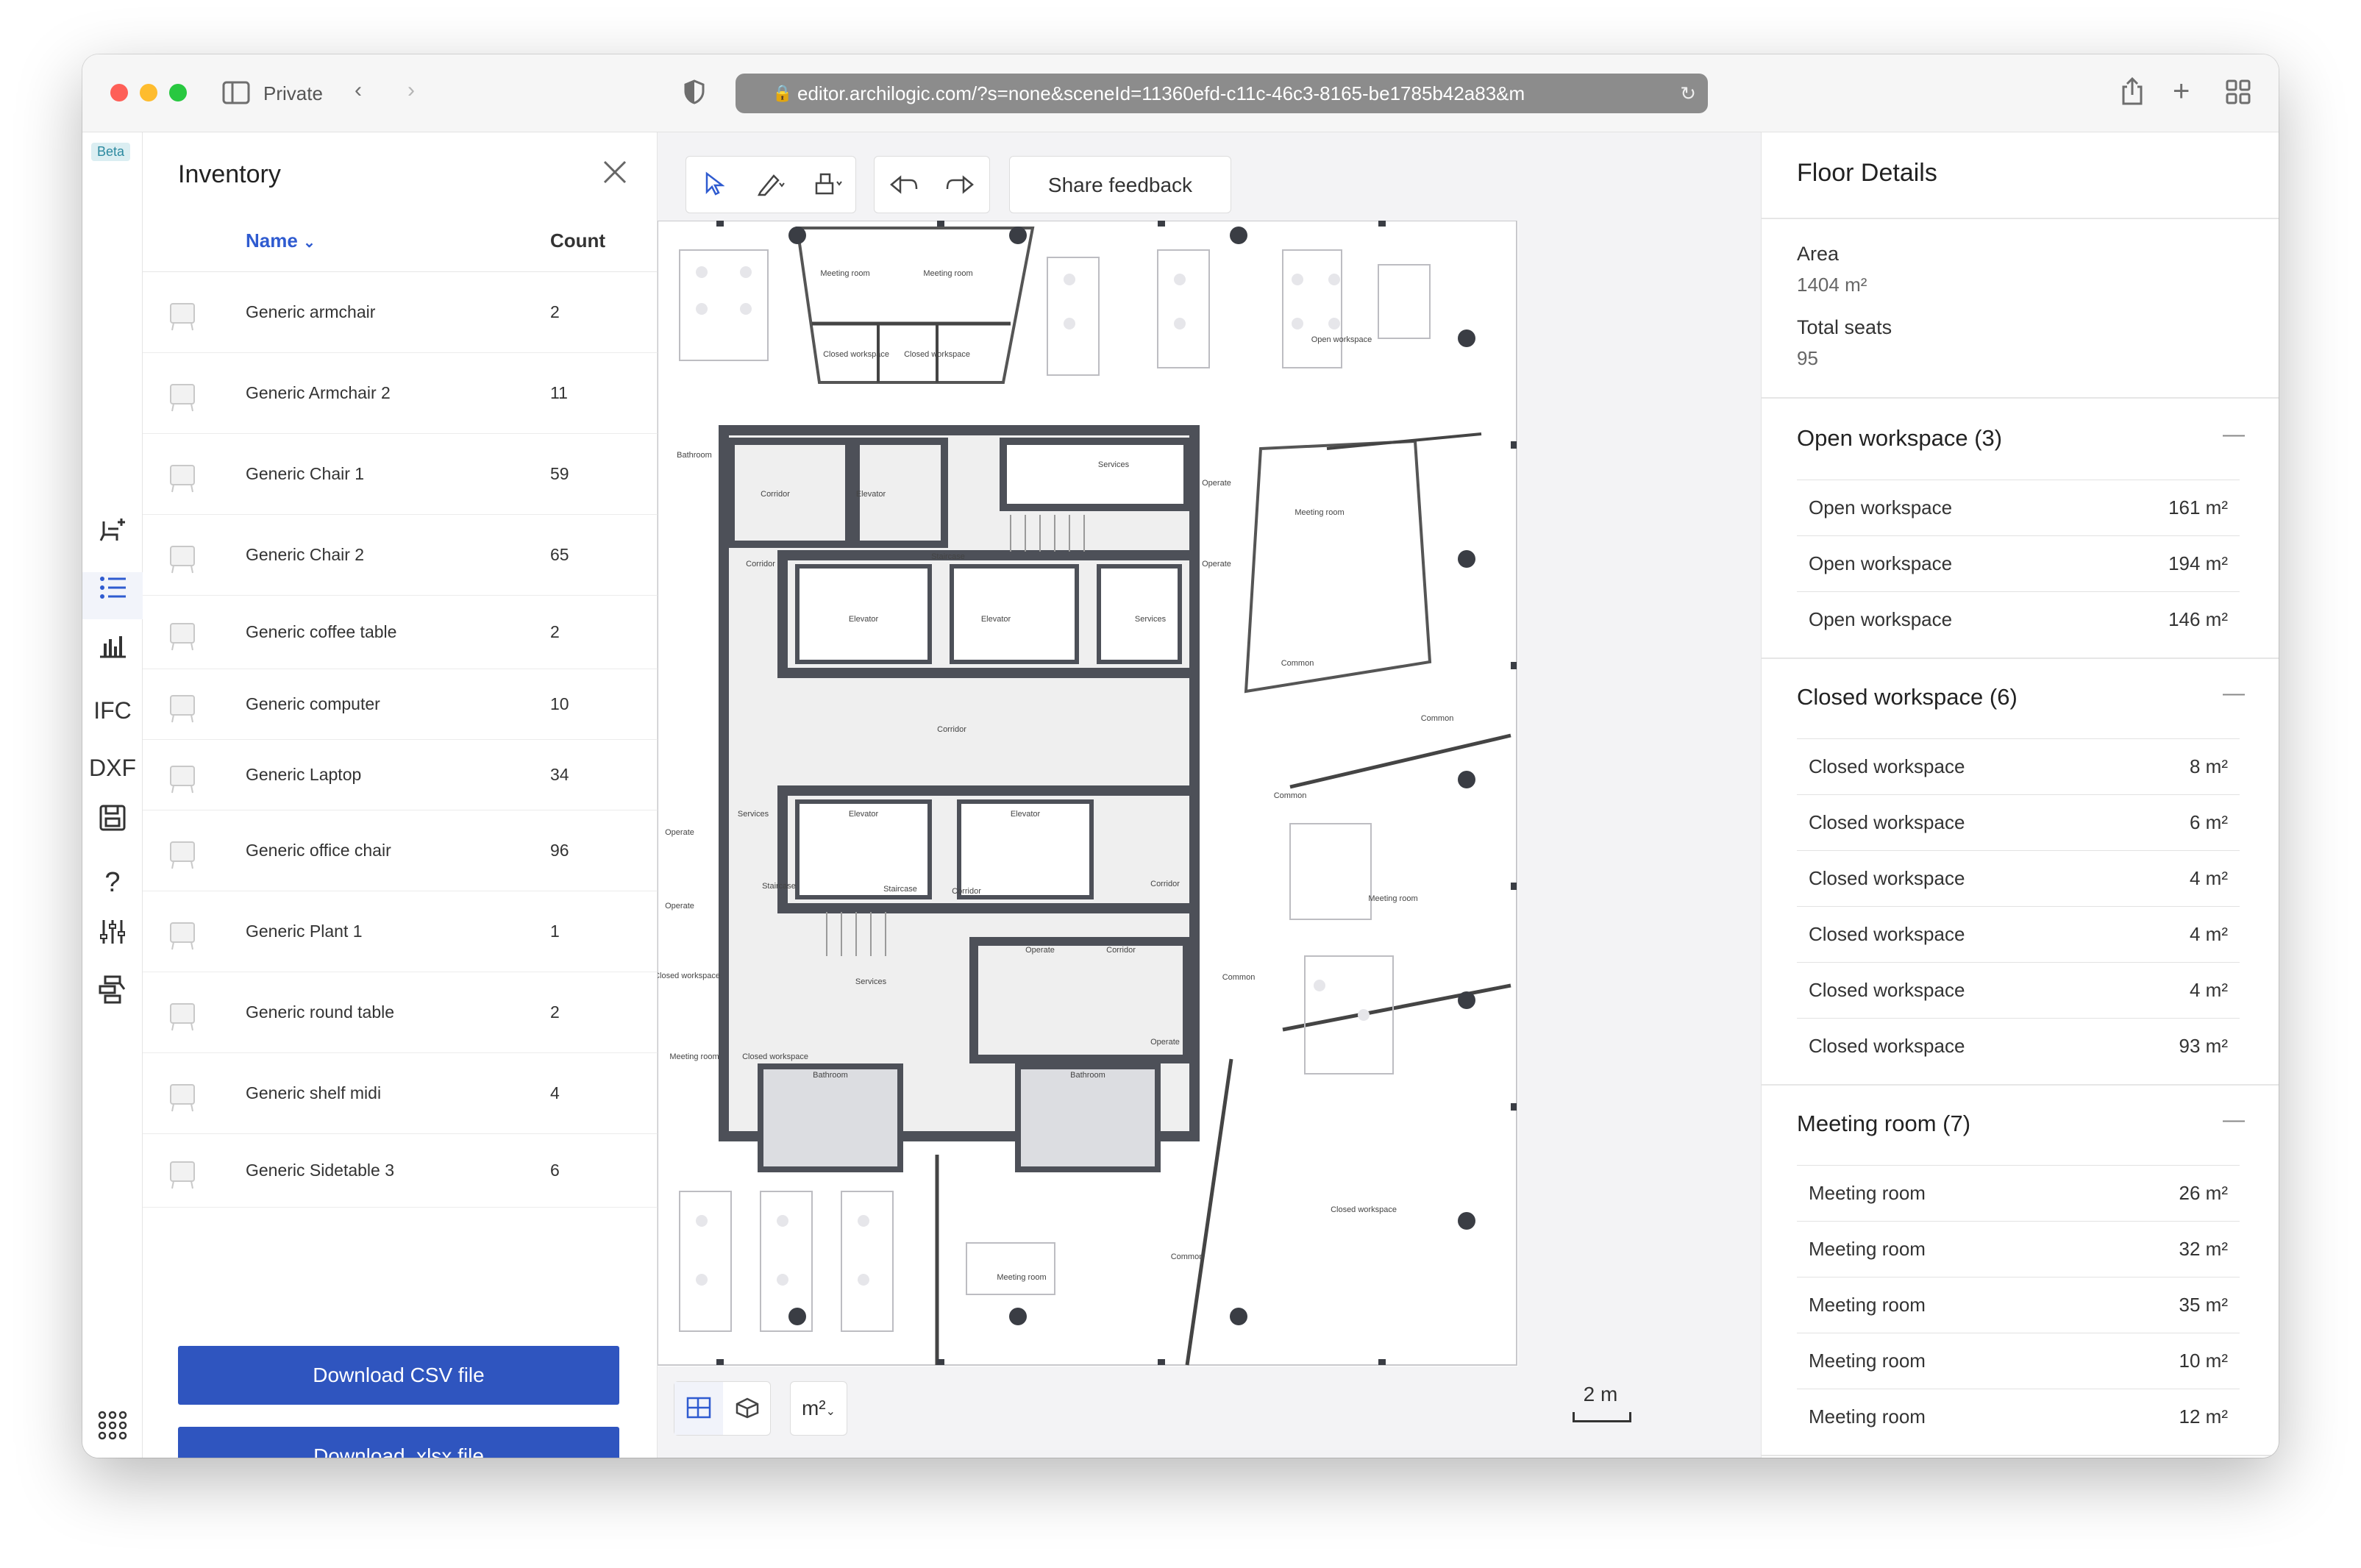 The height and width of the screenshot is (1568, 2361). What do you see at coordinates (304, 774) in the screenshot?
I see `inventory-item-name: Generic Laptop` at bounding box center [304, 774].